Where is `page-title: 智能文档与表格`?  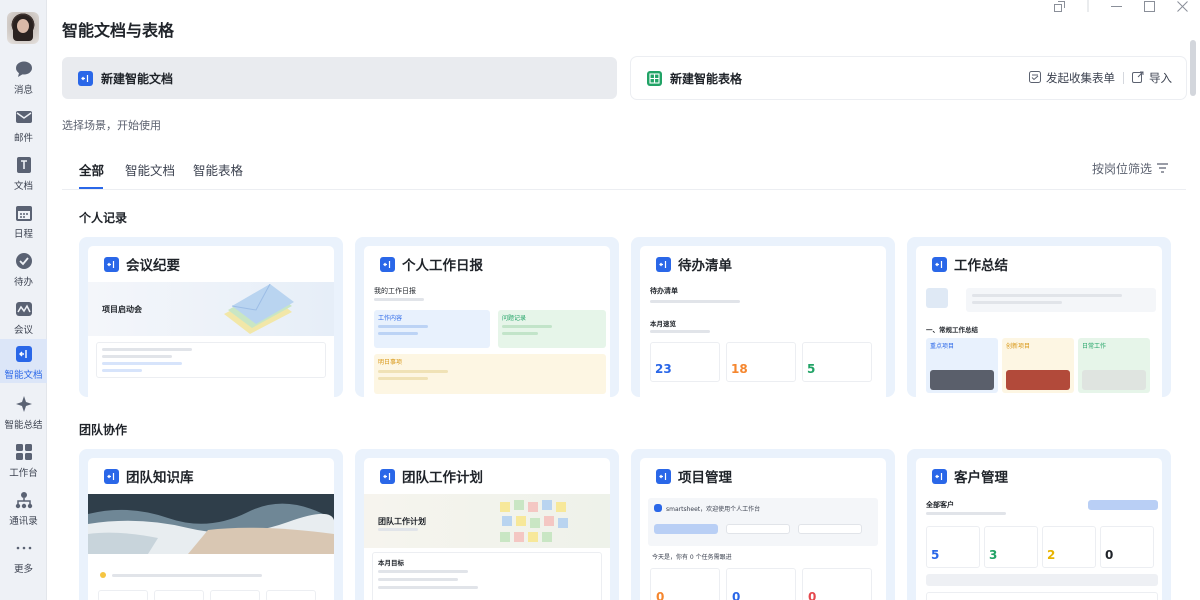 page-title: 智能文档与表格 is located at coordinates (118, 30).